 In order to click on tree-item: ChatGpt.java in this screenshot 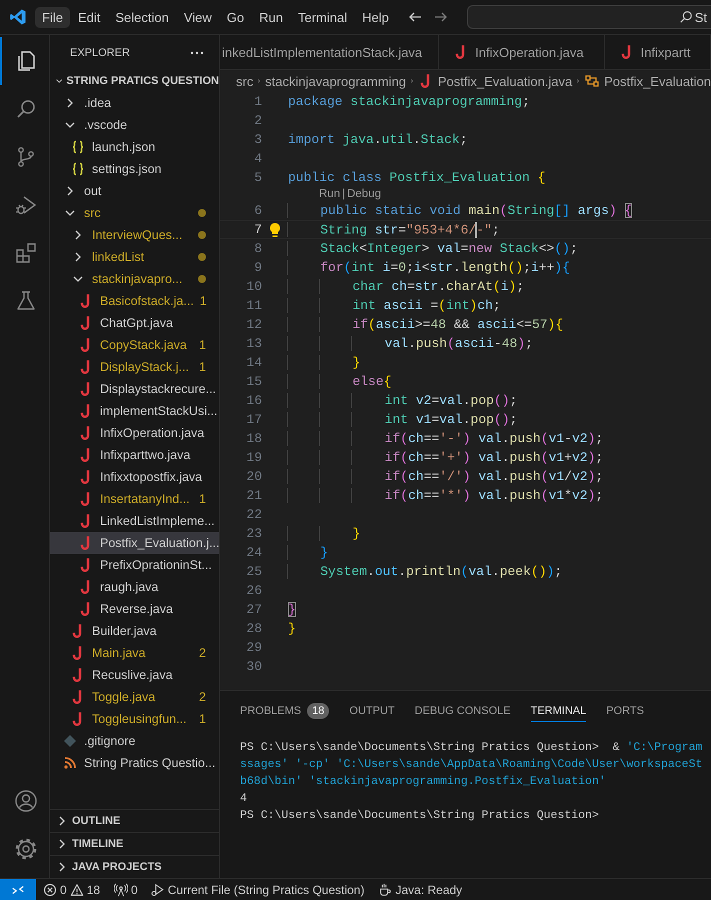, I will do `click(134, 323)`.